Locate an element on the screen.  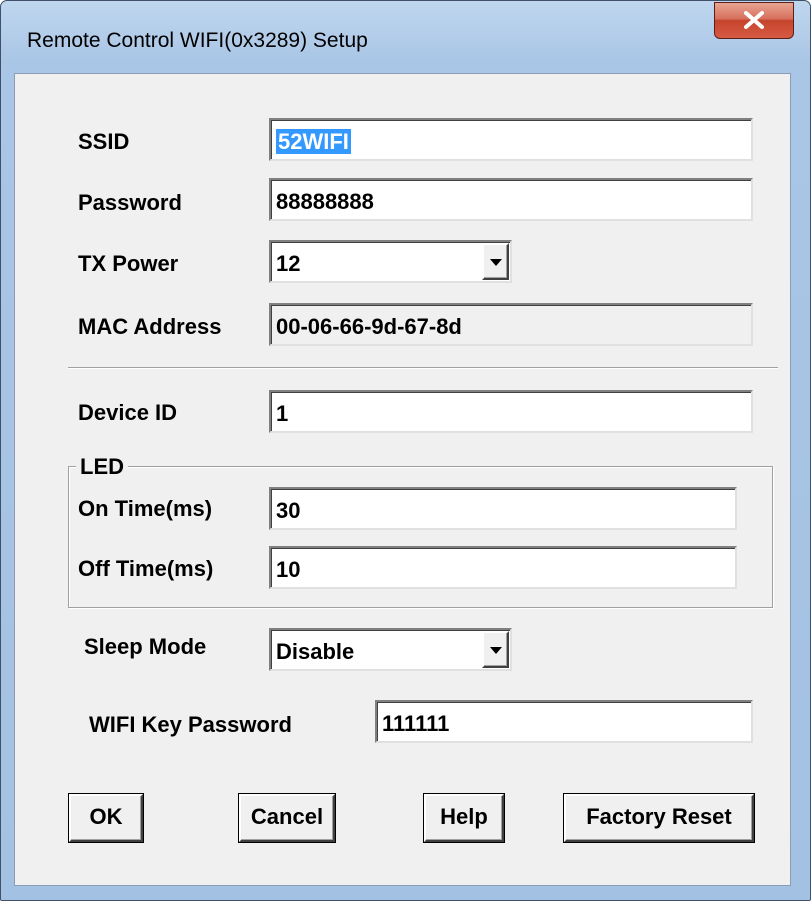
on-time-label: On Time(ms) is located at coordinates (145, 508).